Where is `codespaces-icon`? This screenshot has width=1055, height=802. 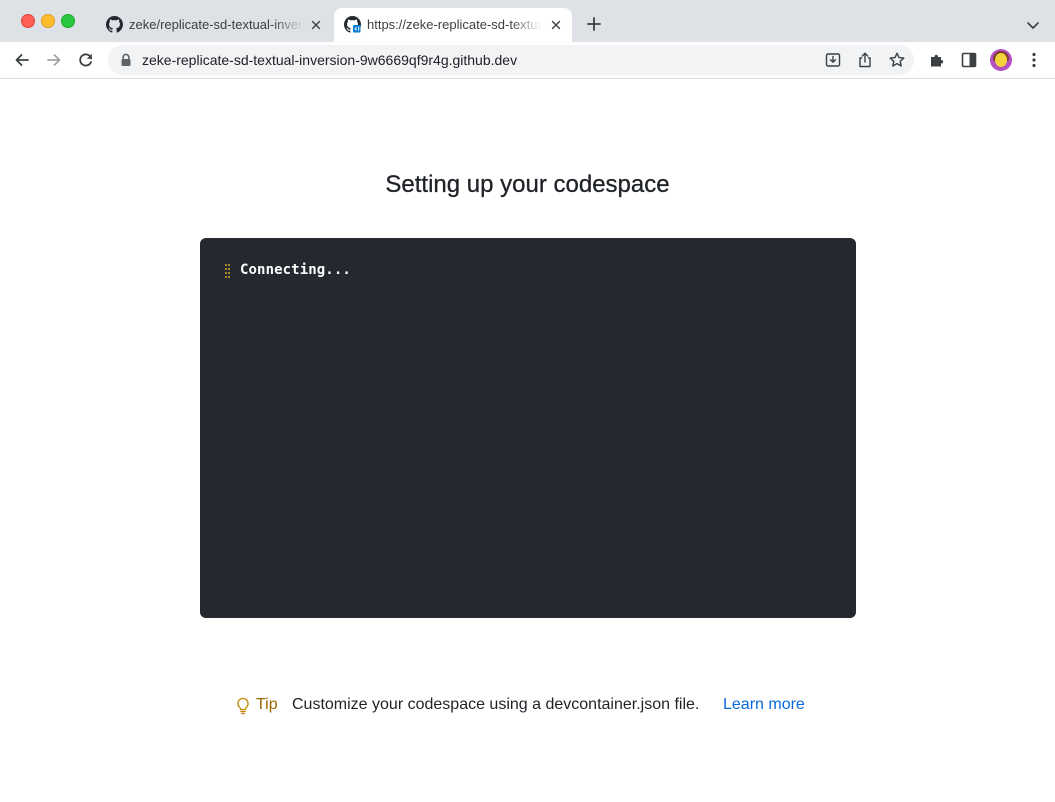 codespaces-icon is located at coordinates (352, 24).